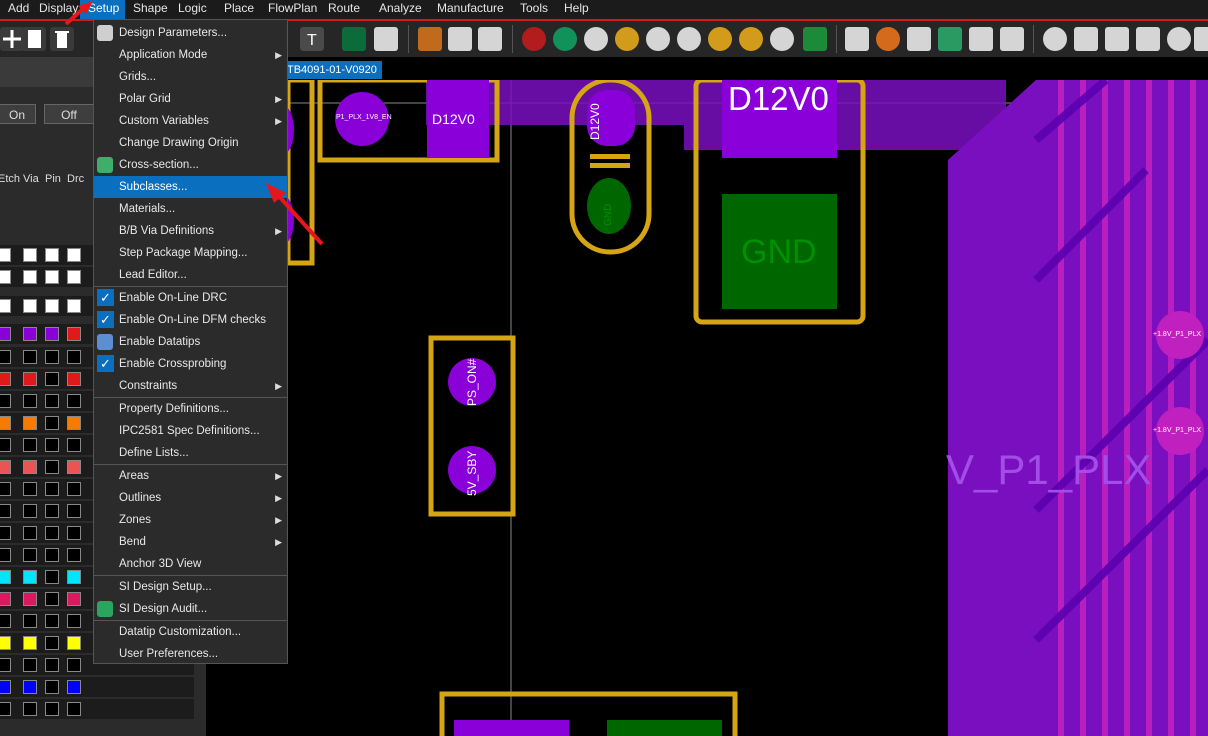 The image size is (1208, 736). I want to click on net-icon, so click(565, 39).